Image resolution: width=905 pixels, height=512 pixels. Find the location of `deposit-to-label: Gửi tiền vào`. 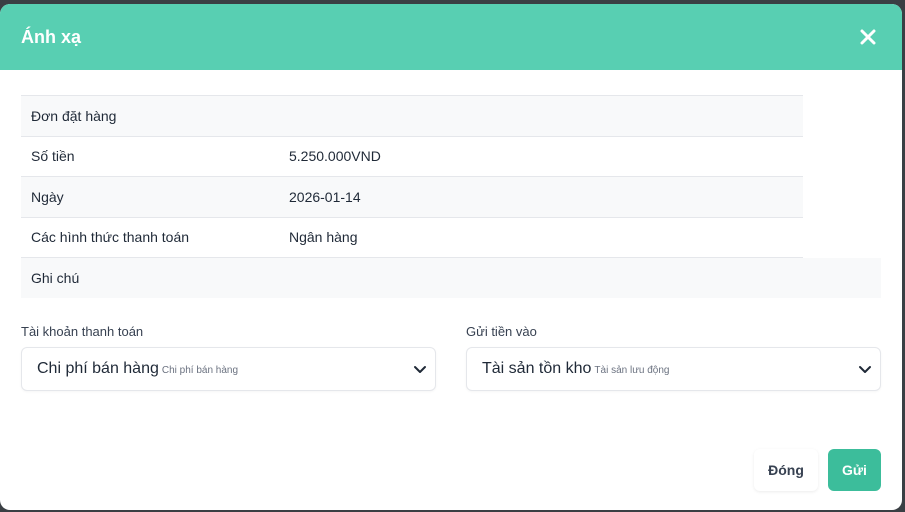

deposit-to-label: Gửi tiền vào is located at coordinates (501, 331).